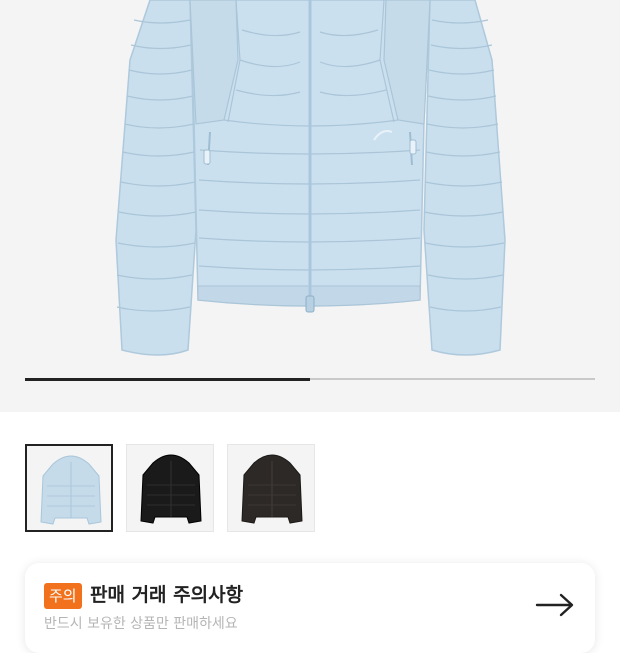  What do you see at coordinates (167, 379) in the screenshot?
I see `carousel-progress-fill` at bounding box center [167, 379].